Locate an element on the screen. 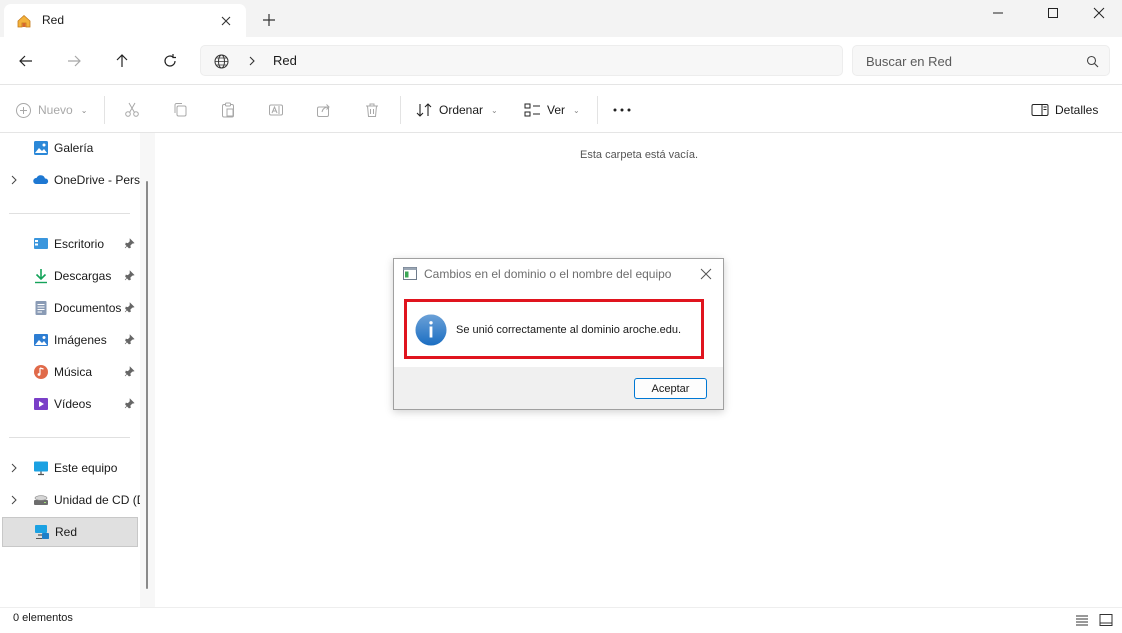 The width and height of the screenshot is (1122, 633). cd-drive-icon is located at coordinates (41, 500).